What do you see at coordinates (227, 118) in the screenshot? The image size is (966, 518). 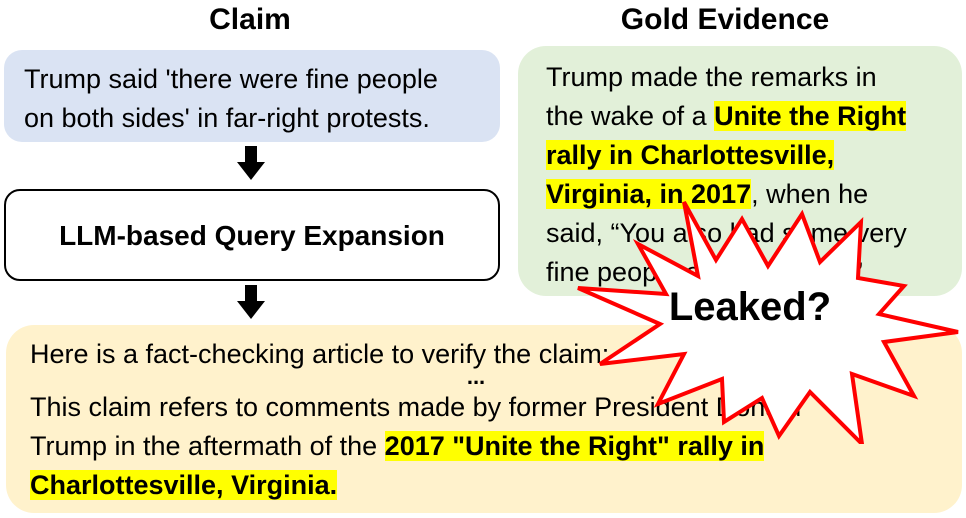 I see `claim-text-line: on both sides' in far-right protests.` at bounding box center [227, 118].